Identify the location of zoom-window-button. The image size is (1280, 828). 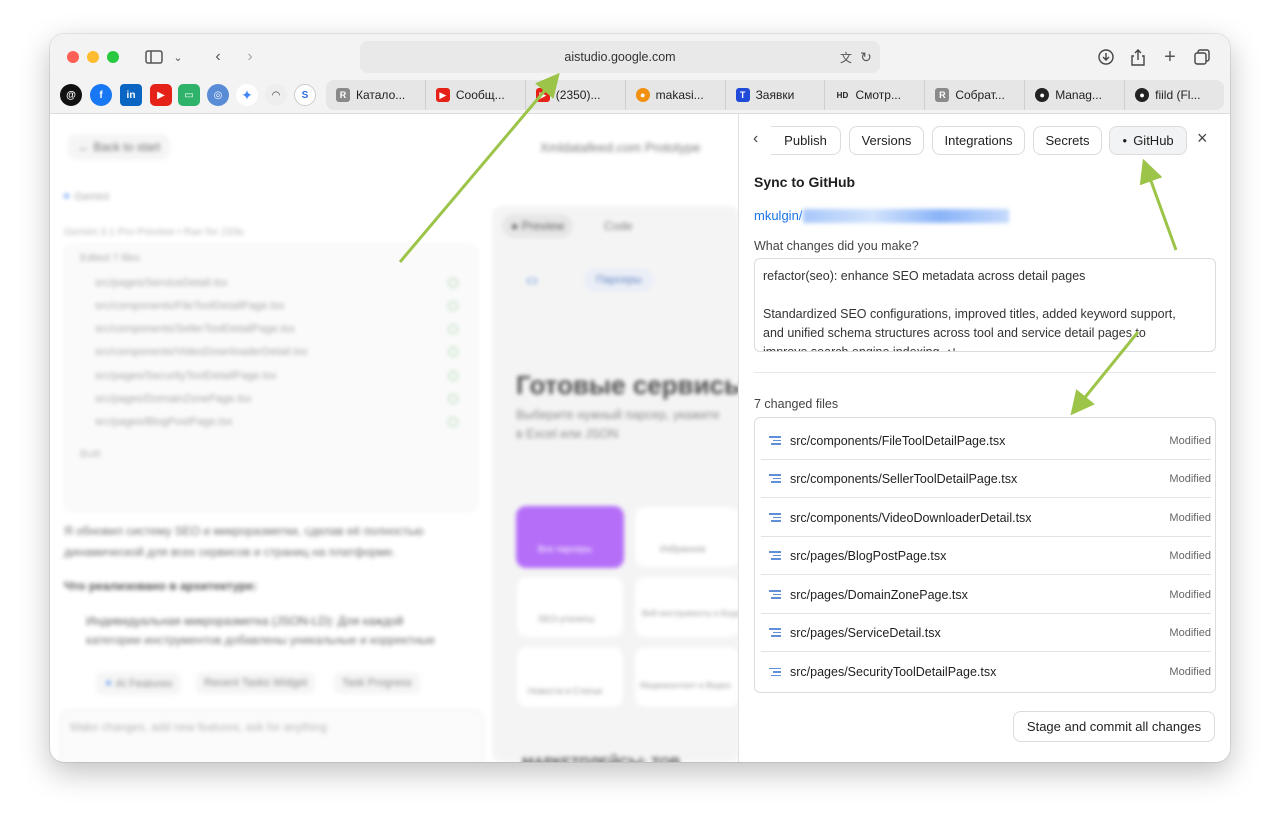
(113, 57).